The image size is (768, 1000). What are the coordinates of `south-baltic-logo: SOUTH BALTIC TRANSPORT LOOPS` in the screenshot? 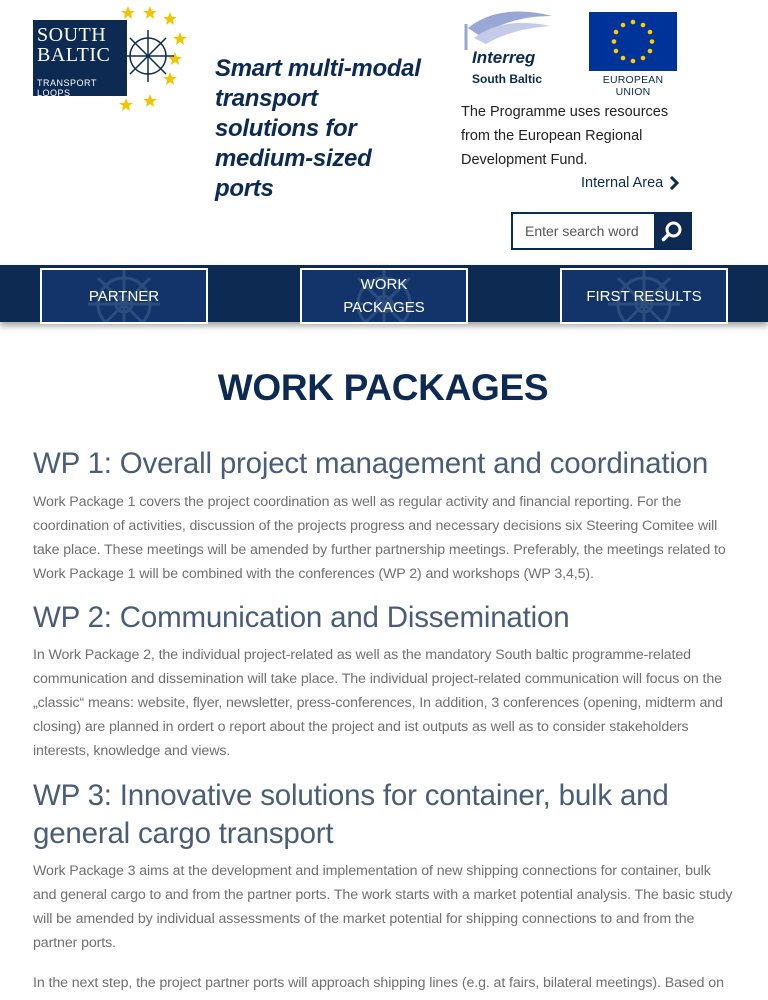 It's located at (105, 60).